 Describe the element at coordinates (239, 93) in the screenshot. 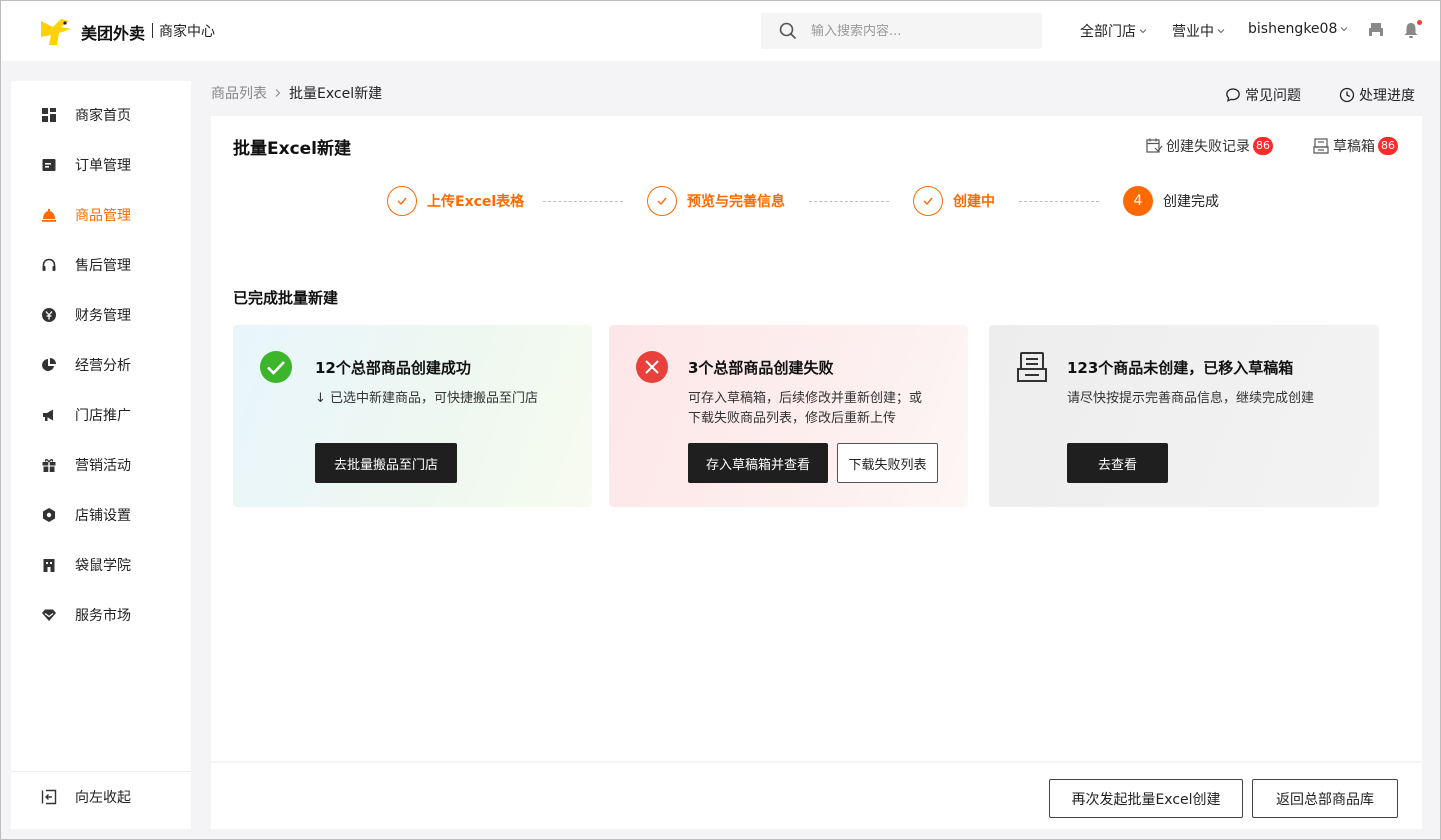

I see `breadcrumb-parent-link: 商品列表` at that location.